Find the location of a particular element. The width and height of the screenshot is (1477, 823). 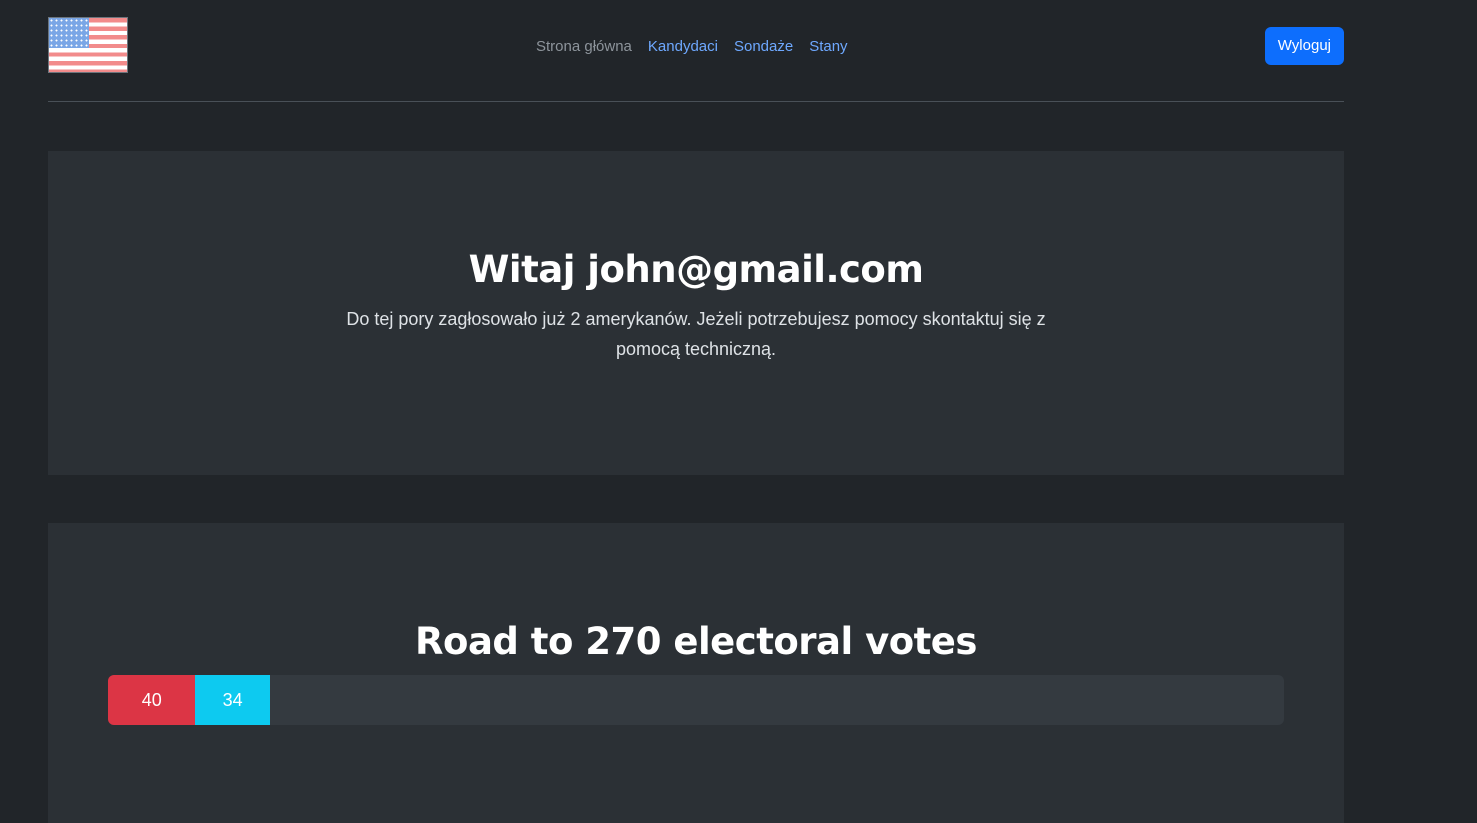

welcome-title: Witaj john@gmail.com is located at coordinates (696, 269).